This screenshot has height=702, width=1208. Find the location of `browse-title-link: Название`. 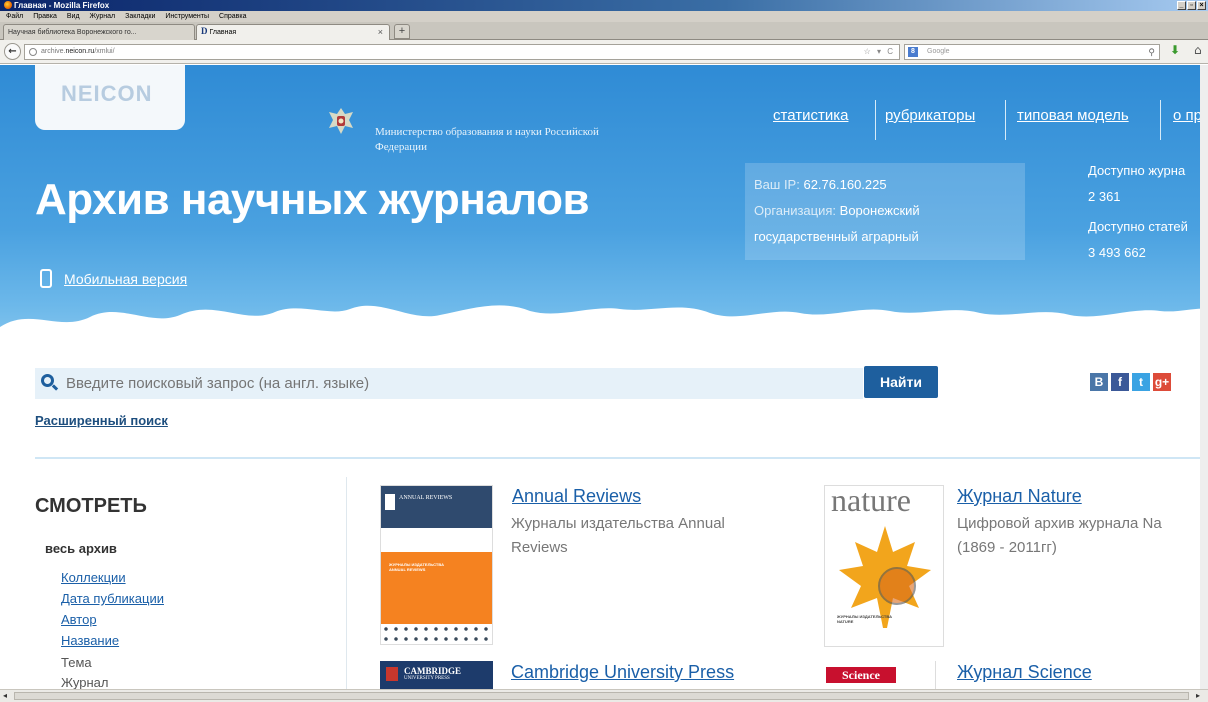

browse-title-link: Название is located at coordinates (90, 640).